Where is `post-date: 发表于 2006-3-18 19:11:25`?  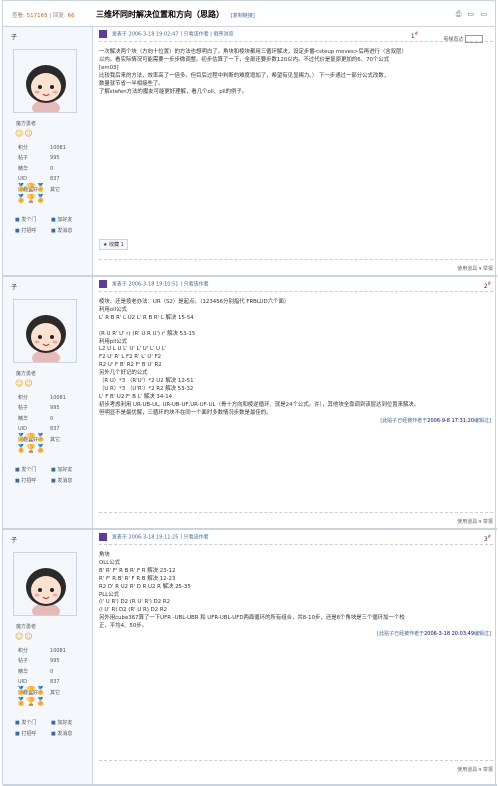
post-date: 发表于 2006-3-18 19:11:25 is located at coordinates (145, 537).